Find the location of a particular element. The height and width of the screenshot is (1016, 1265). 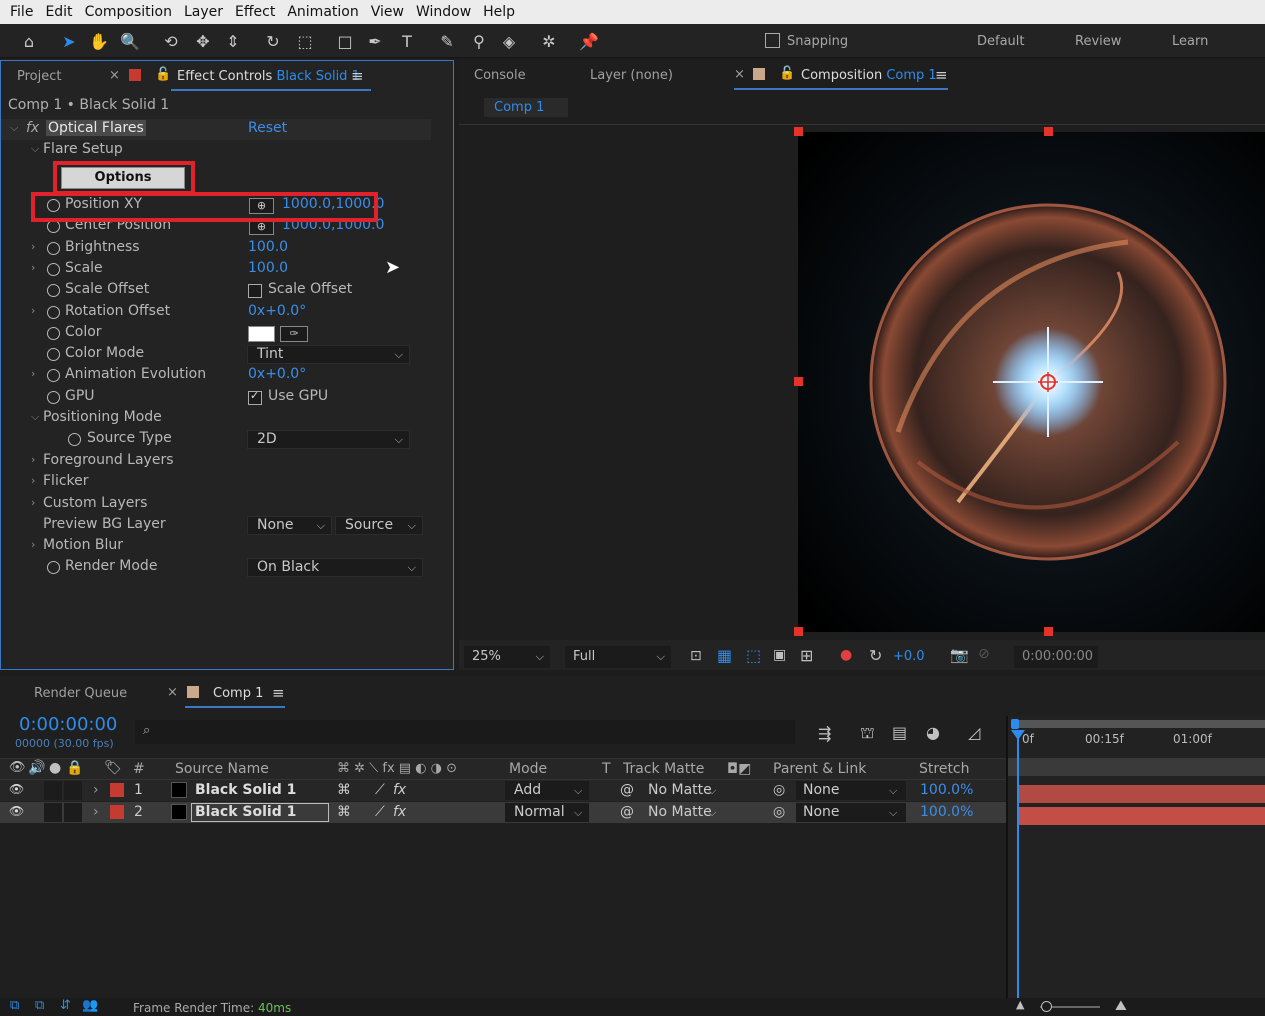

zoom-in-icon: ⛰ is located at coordinates (1121, 1006).